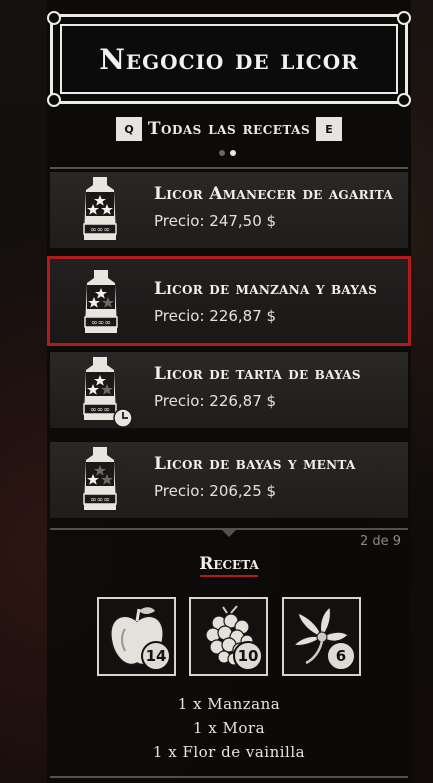  What do you see at coordinates (321, 636) in the screenshot?
I see `ingredient-vanilla-flower: 6` at bounding box center [321, 636].